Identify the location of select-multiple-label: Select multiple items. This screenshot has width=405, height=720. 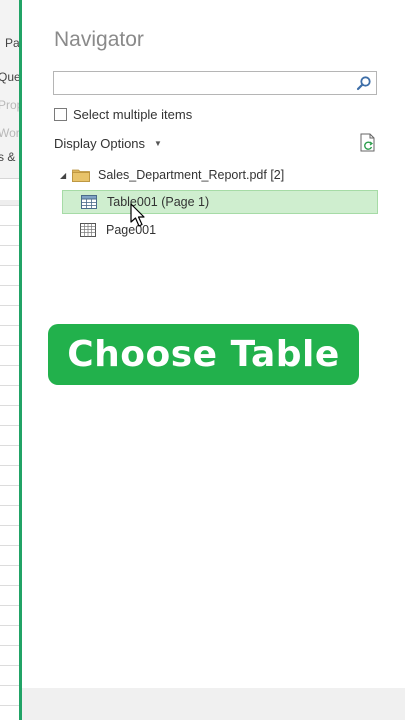
(133, 114).